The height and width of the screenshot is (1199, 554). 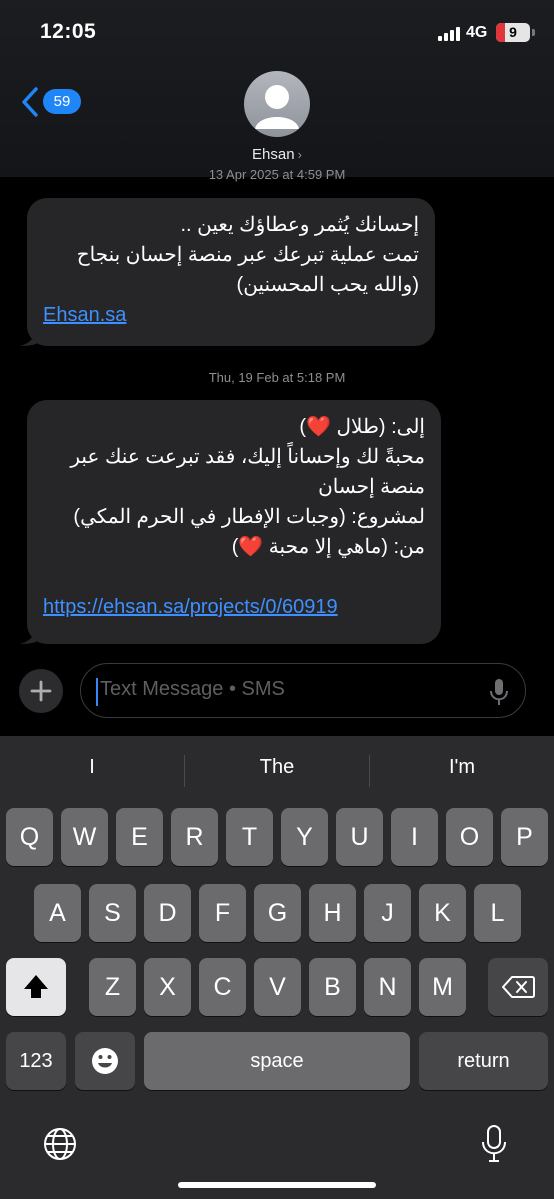 I want to click on key-o: O, so click(x=469, y=837).